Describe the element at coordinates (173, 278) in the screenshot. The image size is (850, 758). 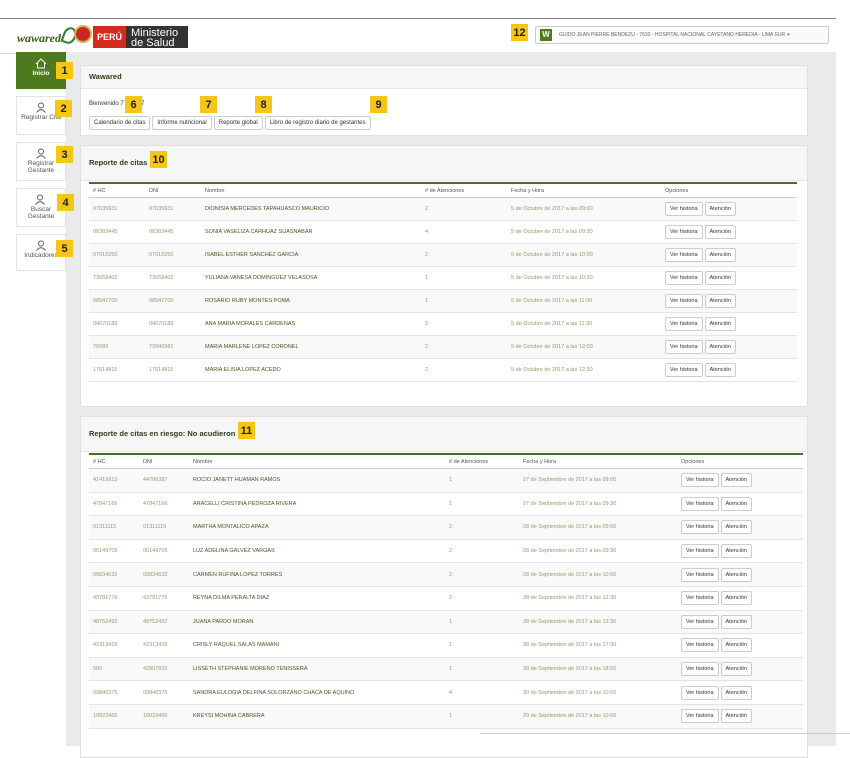
I see `dni-cell: 73658402` at that location.